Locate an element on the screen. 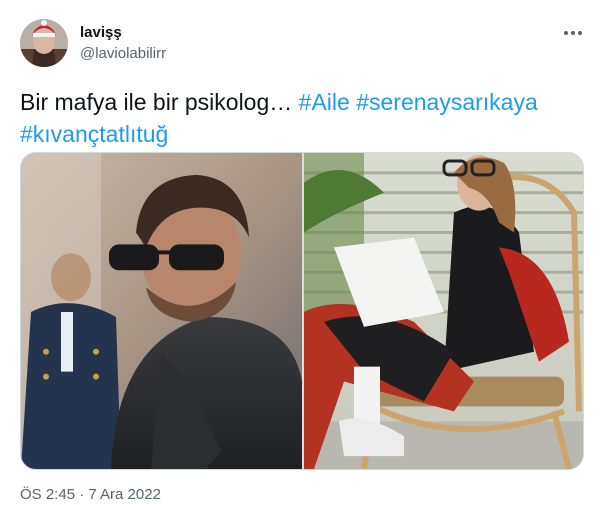  hashtag-serenaysarikaya: #serenaysarıkaya is located at coordinates (447, 102).